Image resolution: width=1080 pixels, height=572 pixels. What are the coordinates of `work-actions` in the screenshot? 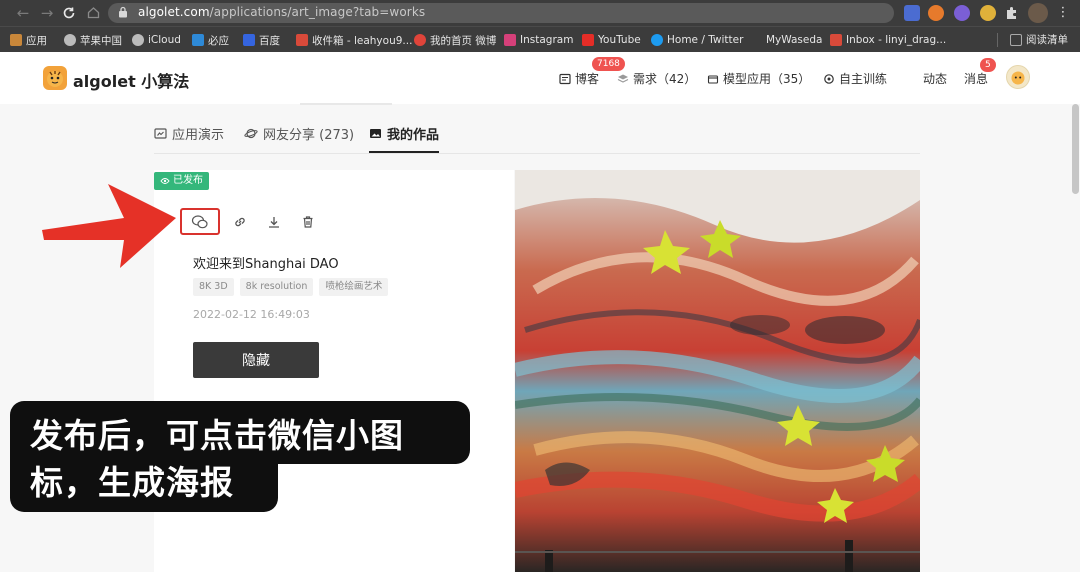 It's located at (249, 221).